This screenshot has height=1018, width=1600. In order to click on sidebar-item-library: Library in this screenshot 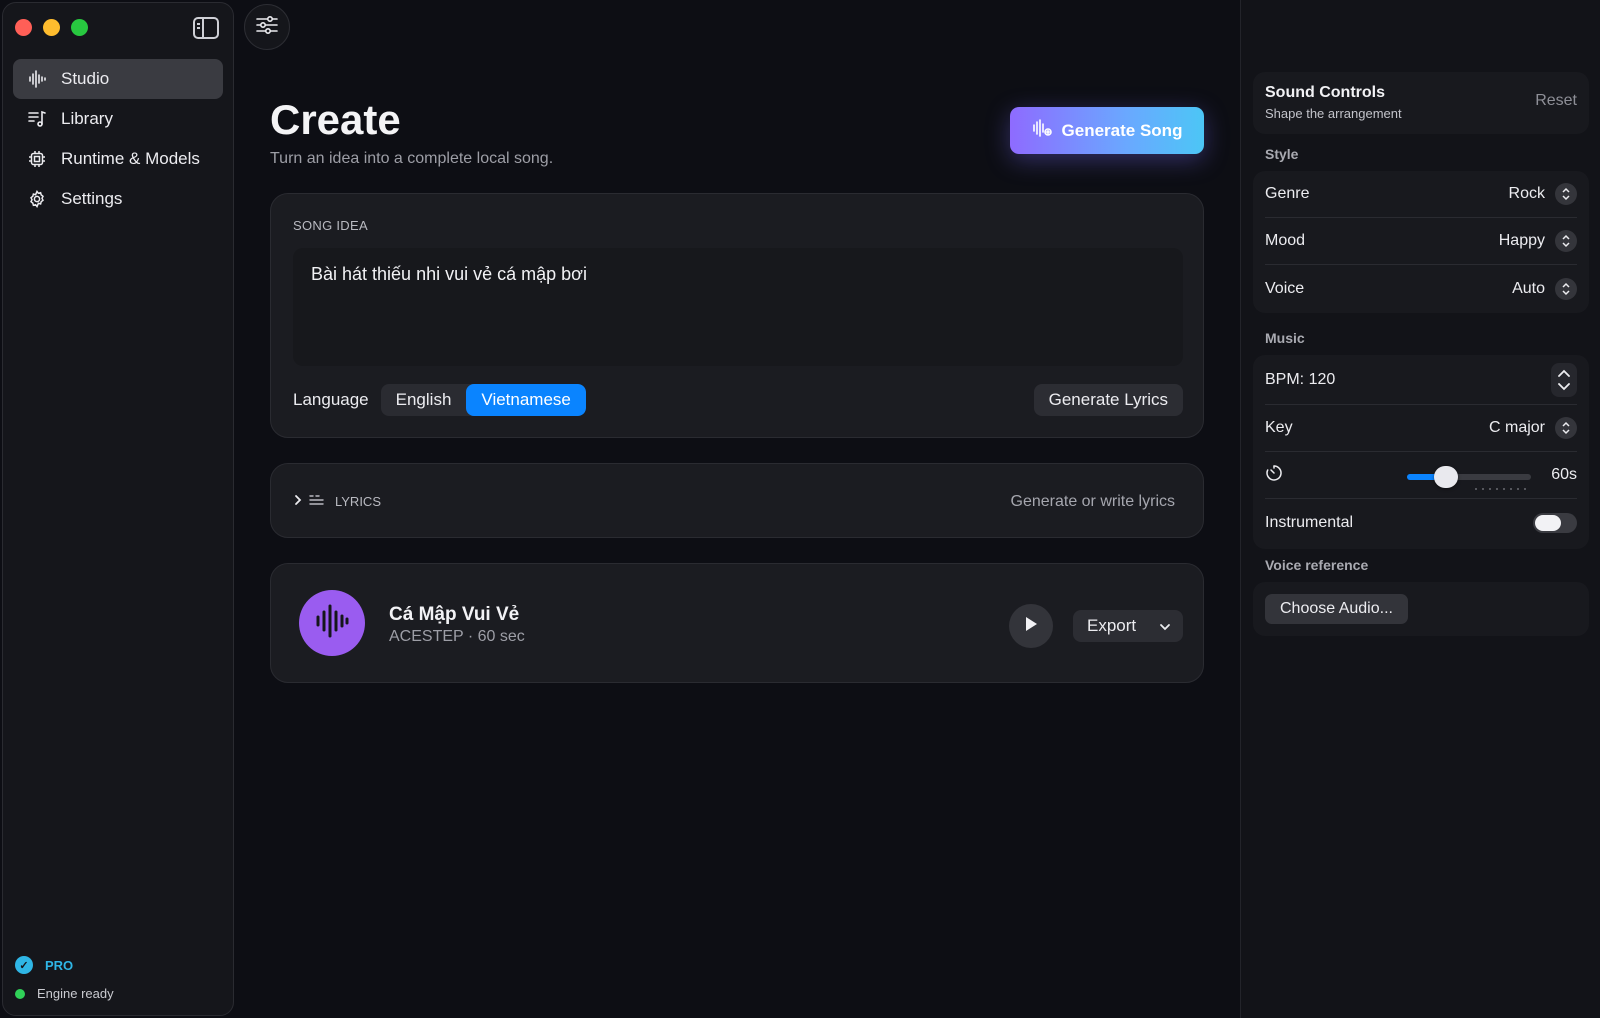, I will do `click(118, 119)`.